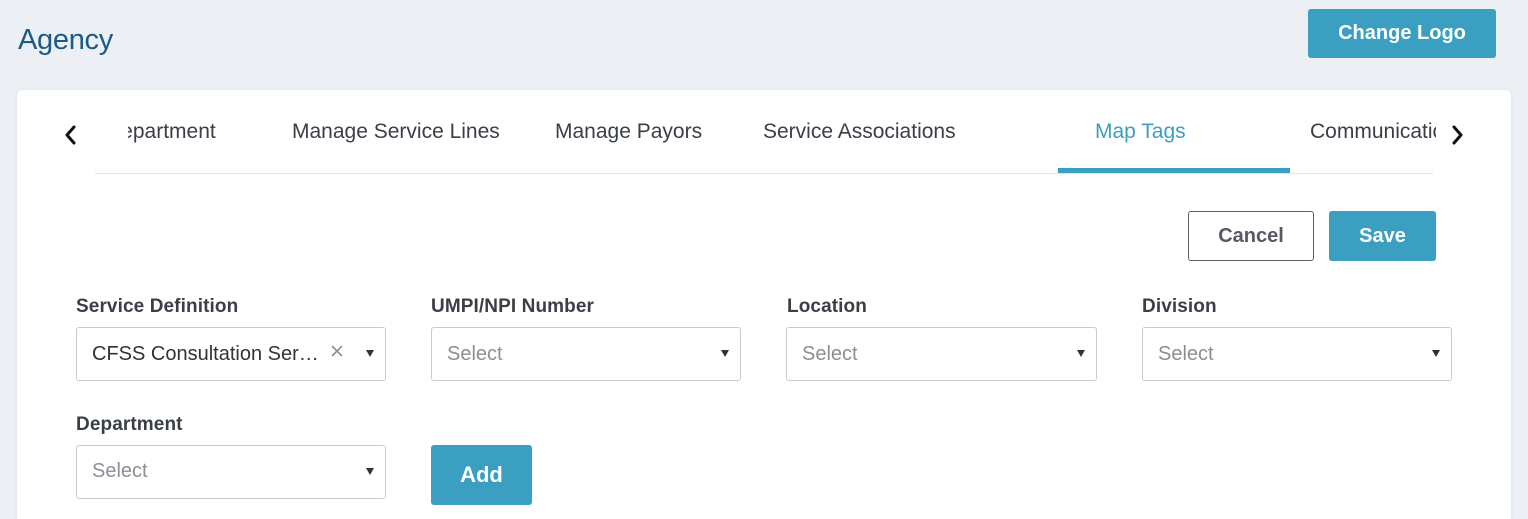 This screenshot has height=519, width=1528. I want to click on tab-communications: Communicatio, so click(1373, 146).